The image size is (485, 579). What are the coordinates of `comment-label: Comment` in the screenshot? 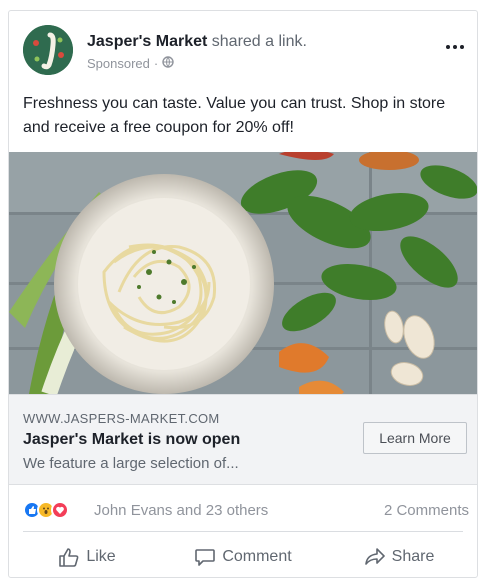 It's located at (257, 556).